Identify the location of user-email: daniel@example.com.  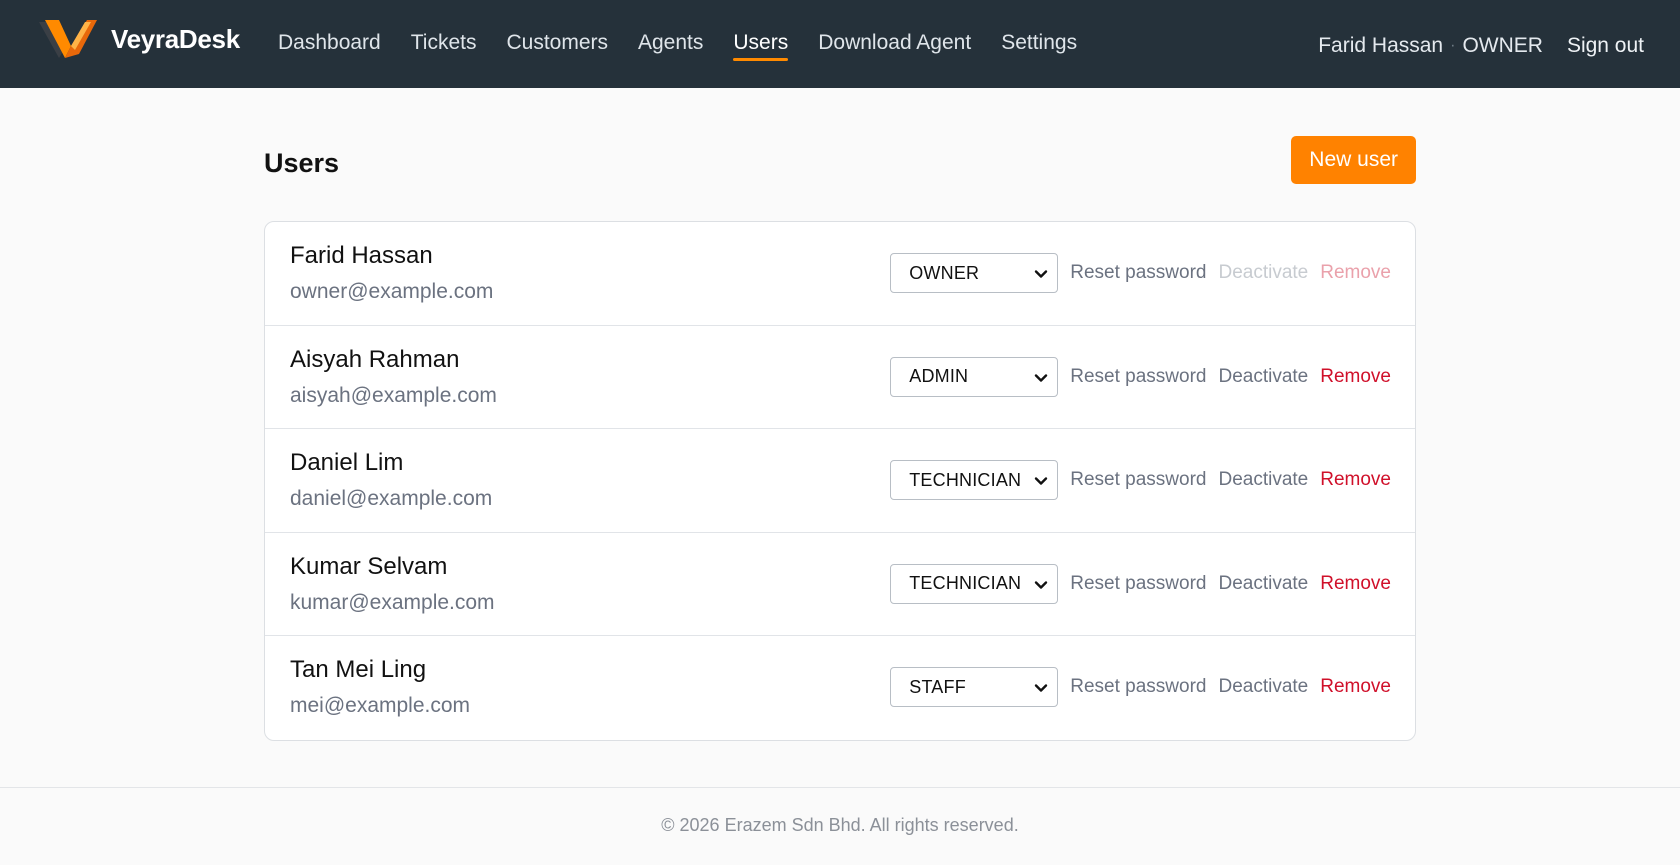
(391, 498).